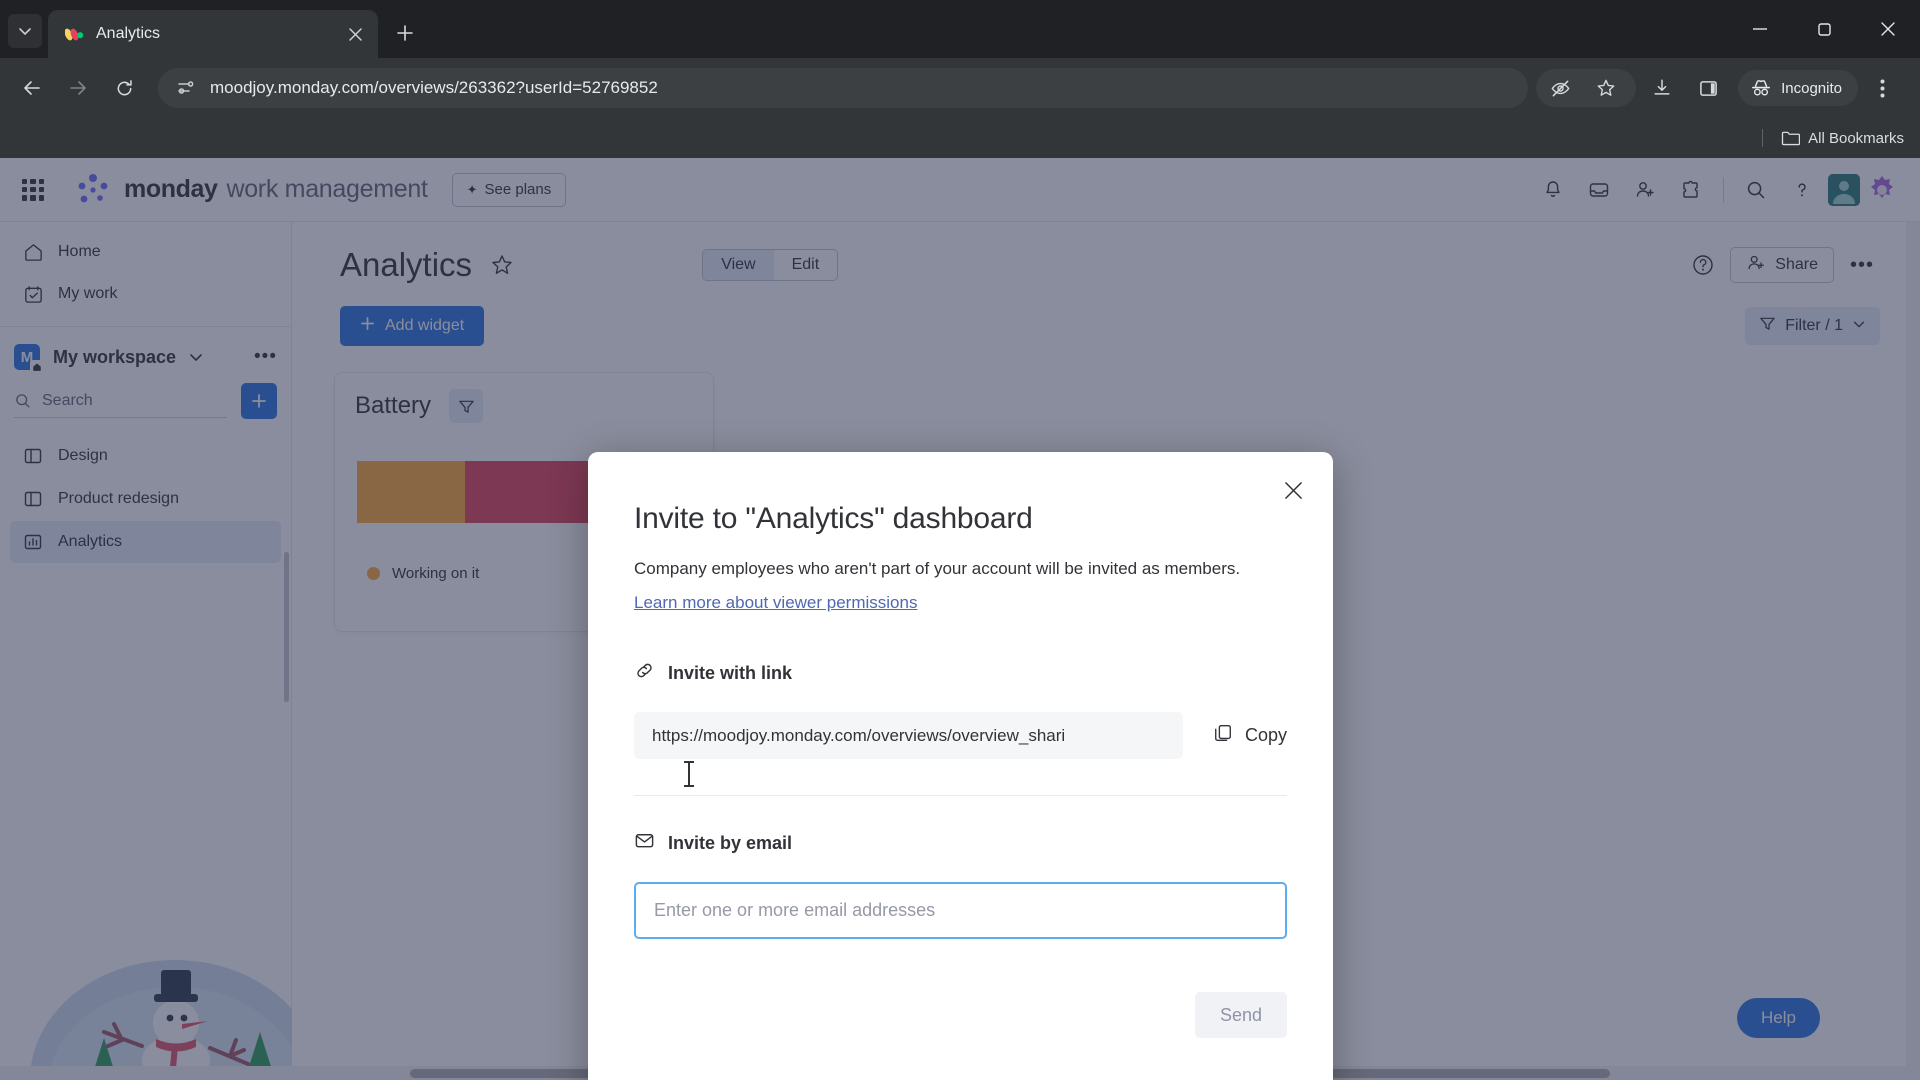  I want to click on window-controls, so click(1824, 29).